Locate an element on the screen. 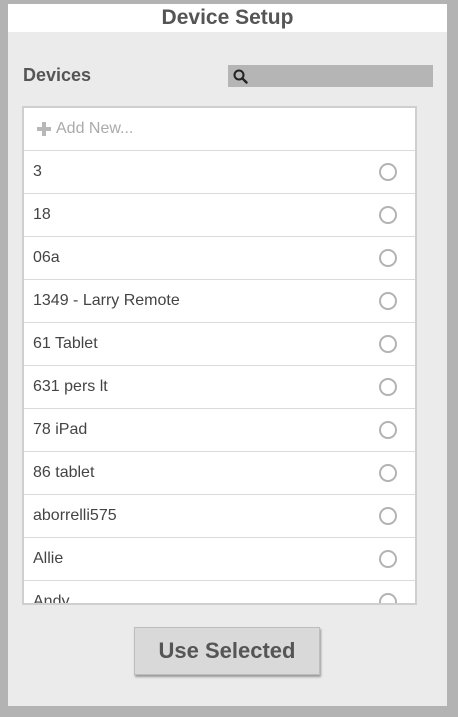 Image resolution: width=458 pixels, height=717 pixels. device-name: 631 pers lt is located at coordinates (70, 386).